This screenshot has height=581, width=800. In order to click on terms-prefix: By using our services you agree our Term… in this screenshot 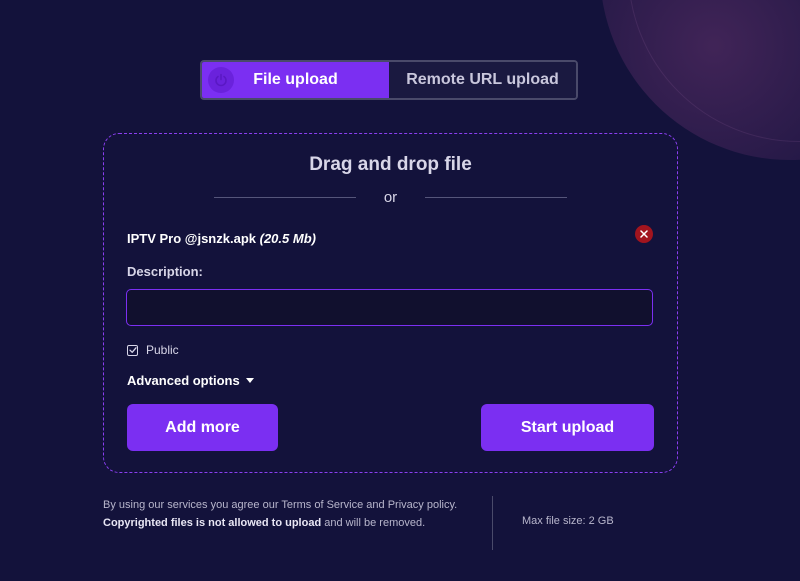, I will do `click(280, 505)`.